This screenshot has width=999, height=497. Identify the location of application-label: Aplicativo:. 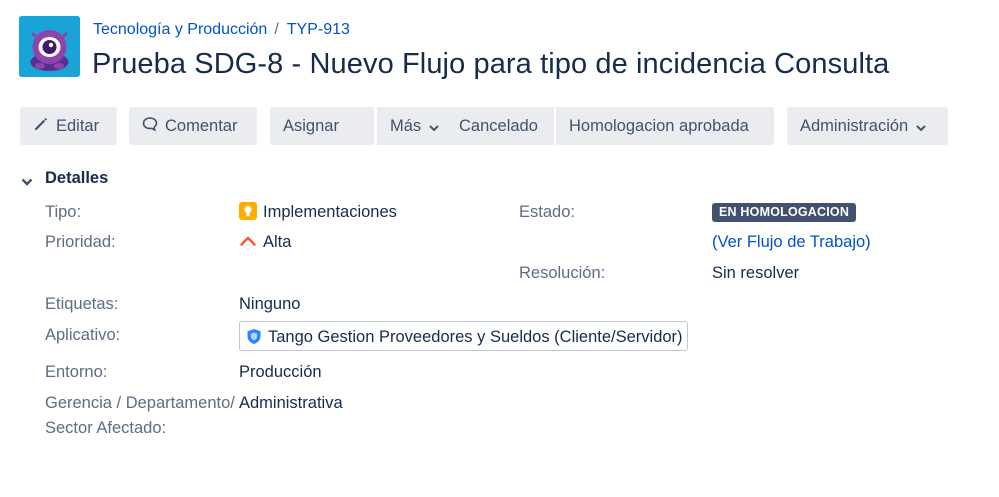
(83, 335).